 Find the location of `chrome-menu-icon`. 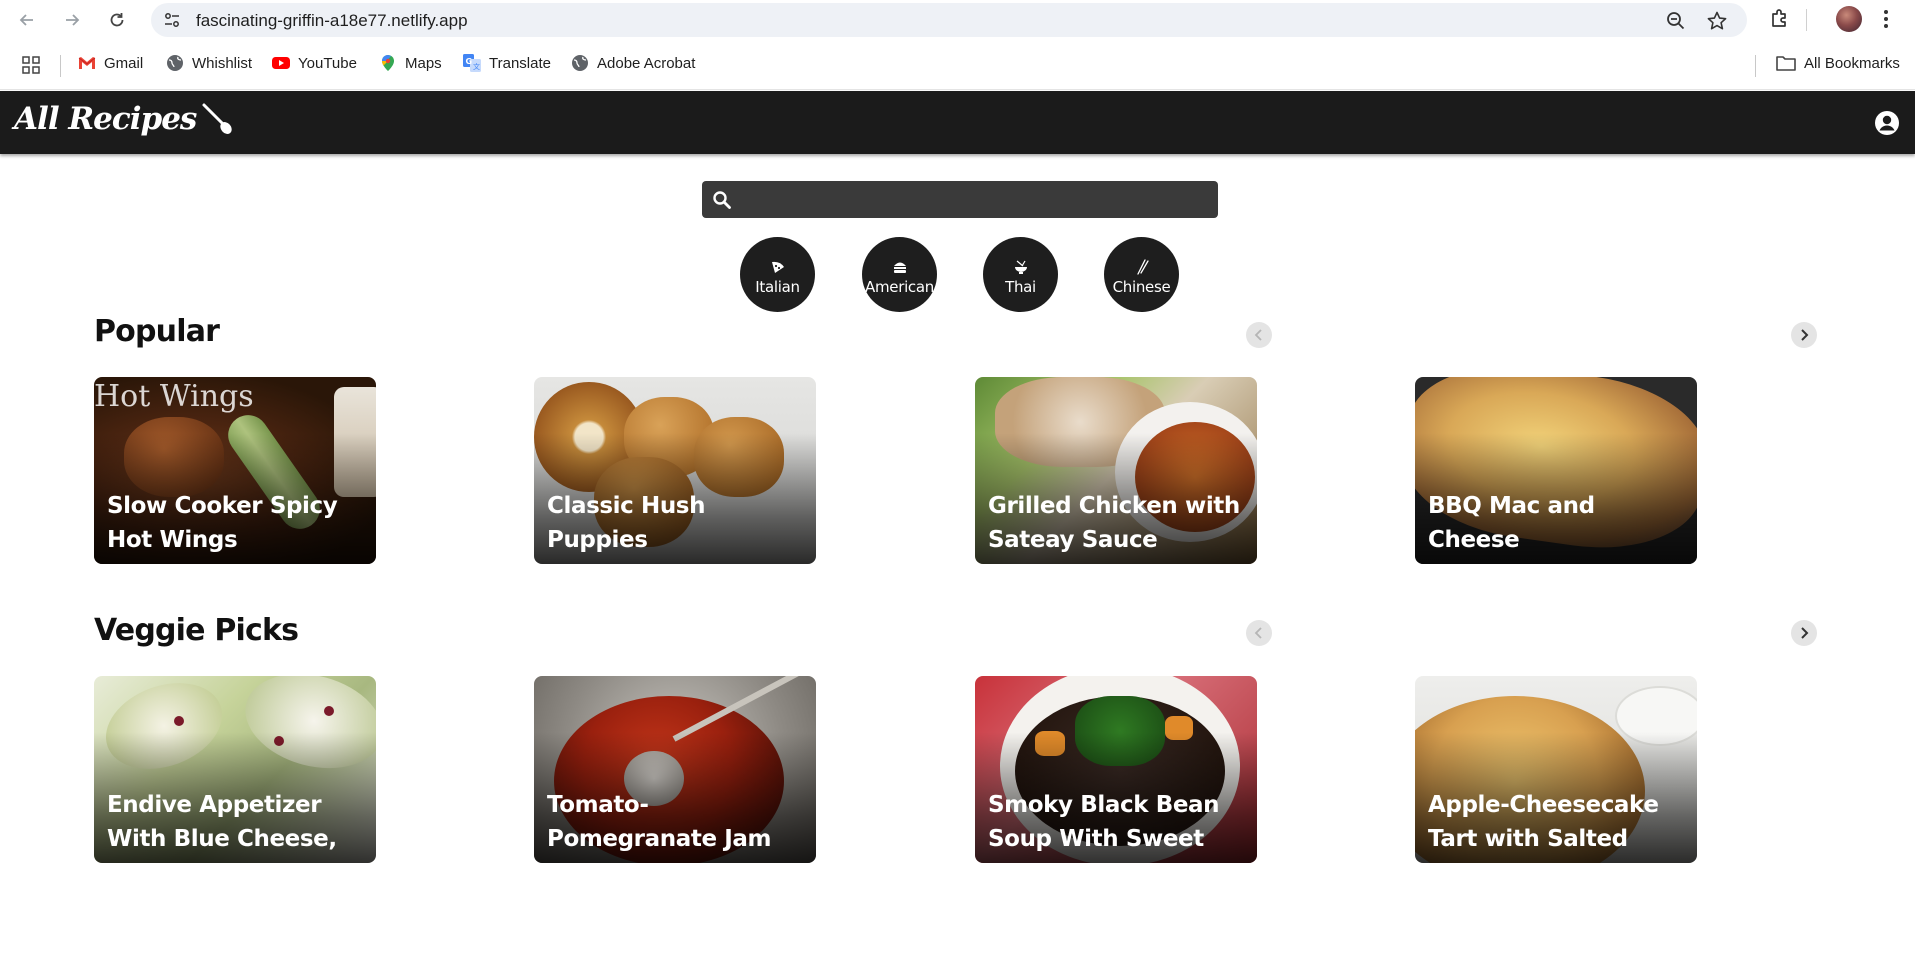

chrome-menu-icon is located at coordinates (1886, 19).